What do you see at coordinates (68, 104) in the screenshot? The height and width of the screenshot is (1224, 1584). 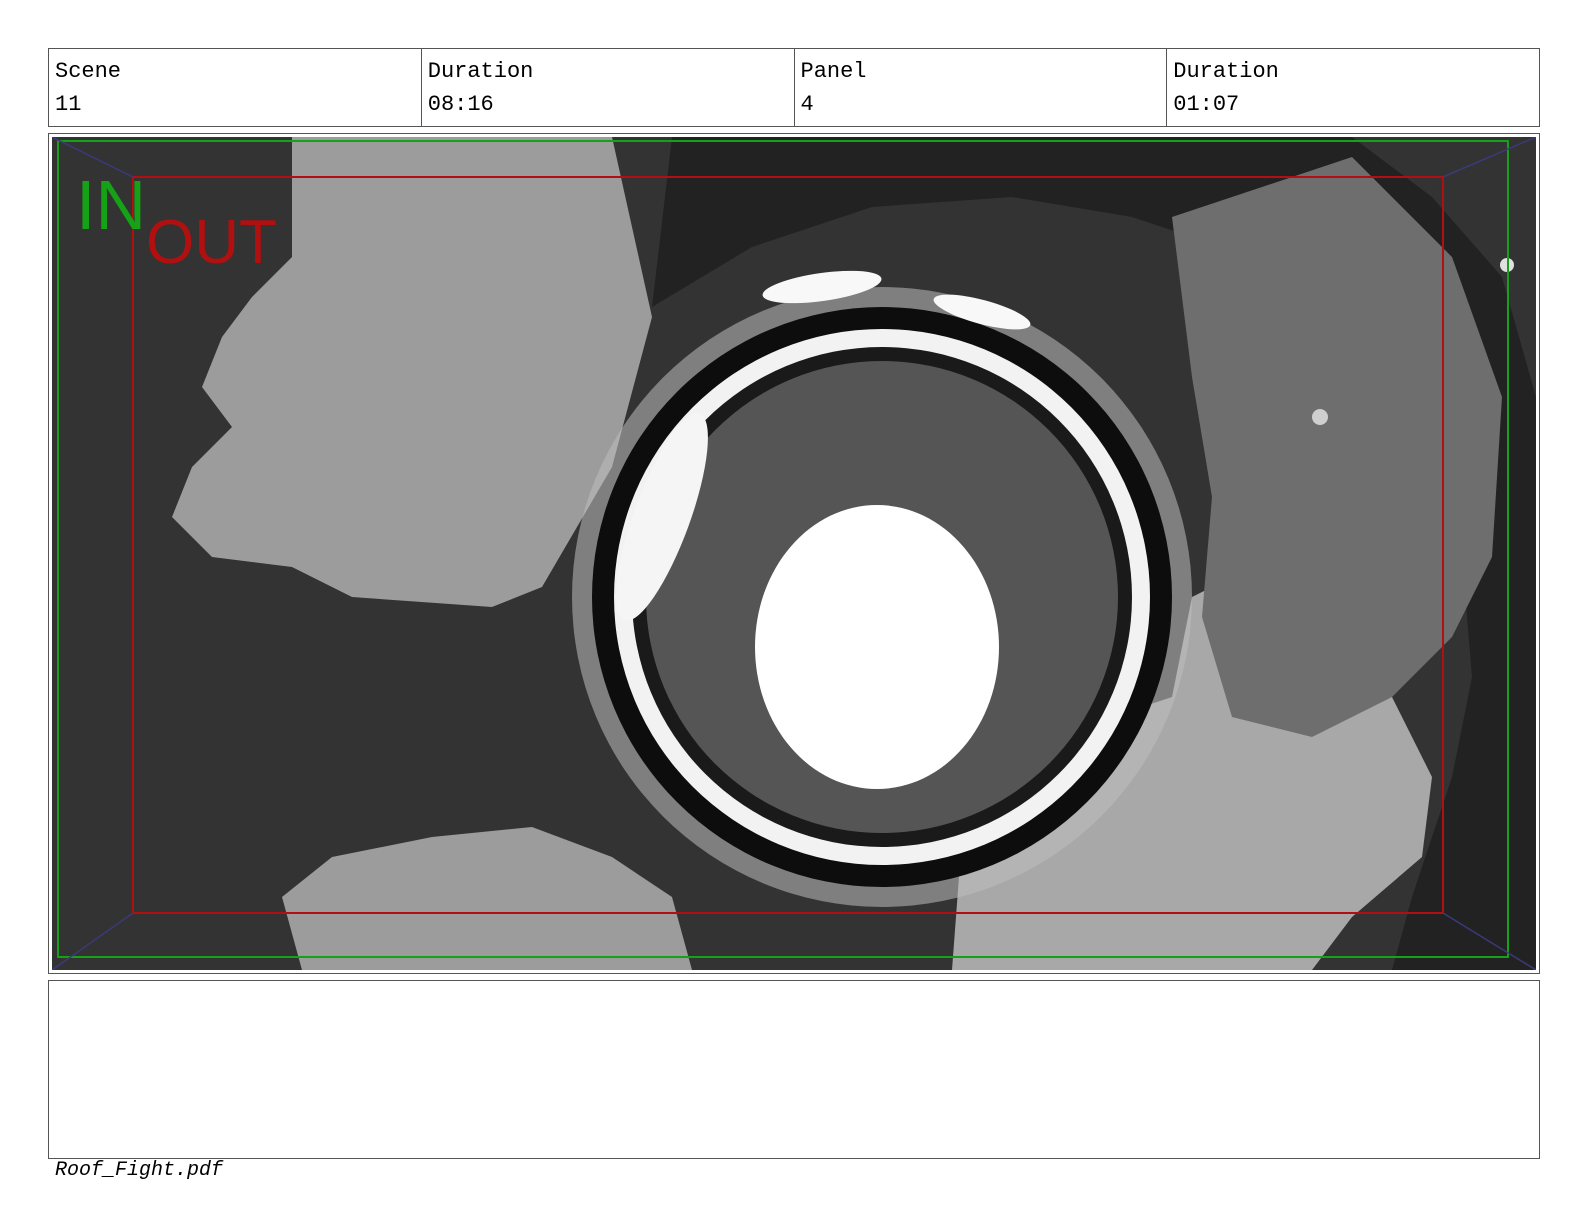 I see `scene-number: 11` at bounding box center [68, 104].